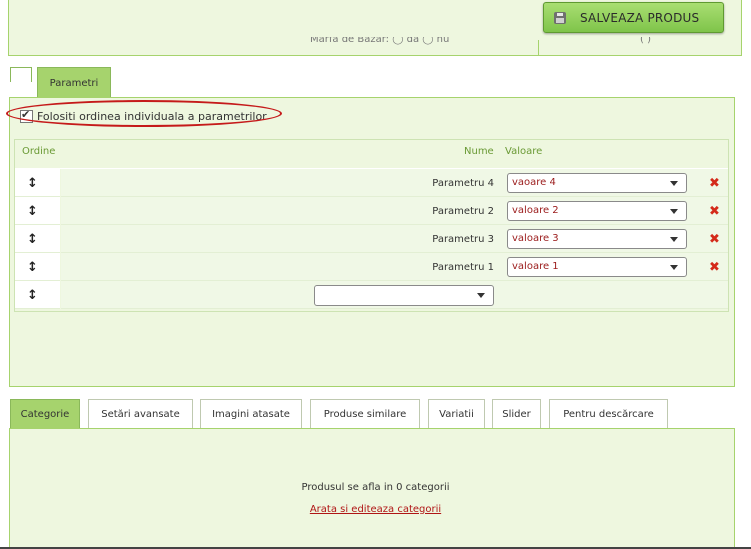 This screenshot has width=751, height=549. What do you see at coordinates (140, 414) in the screenshot?
I see `tab-setari-avansate: Setări avansate` at bounding box center [140, 414].